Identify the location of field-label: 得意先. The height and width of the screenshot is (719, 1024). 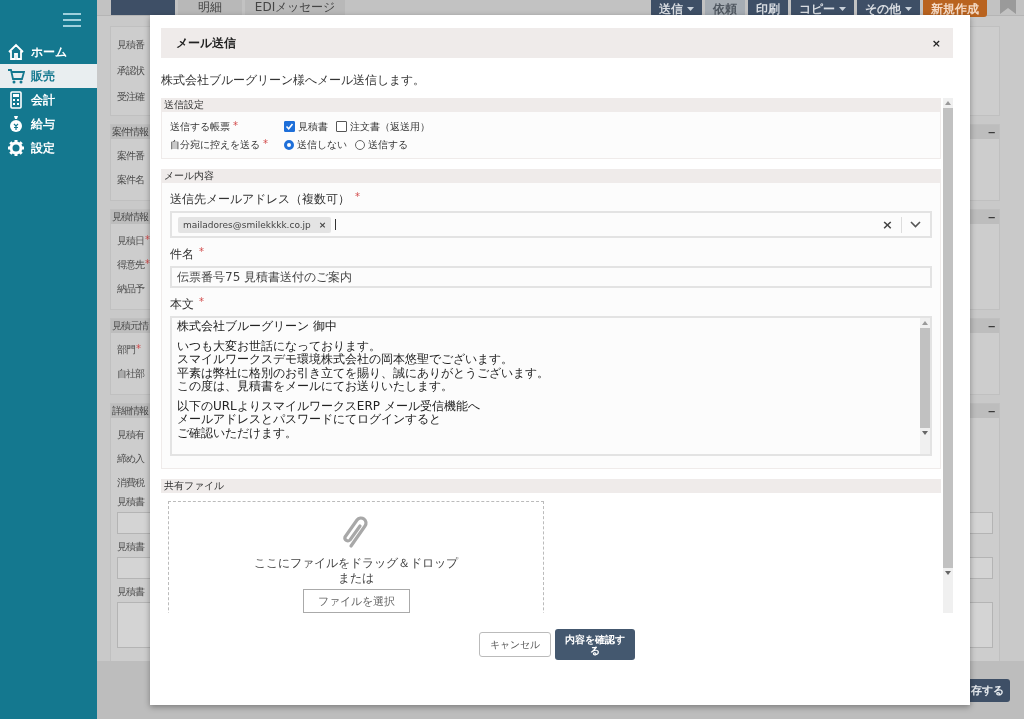
(130, 265).